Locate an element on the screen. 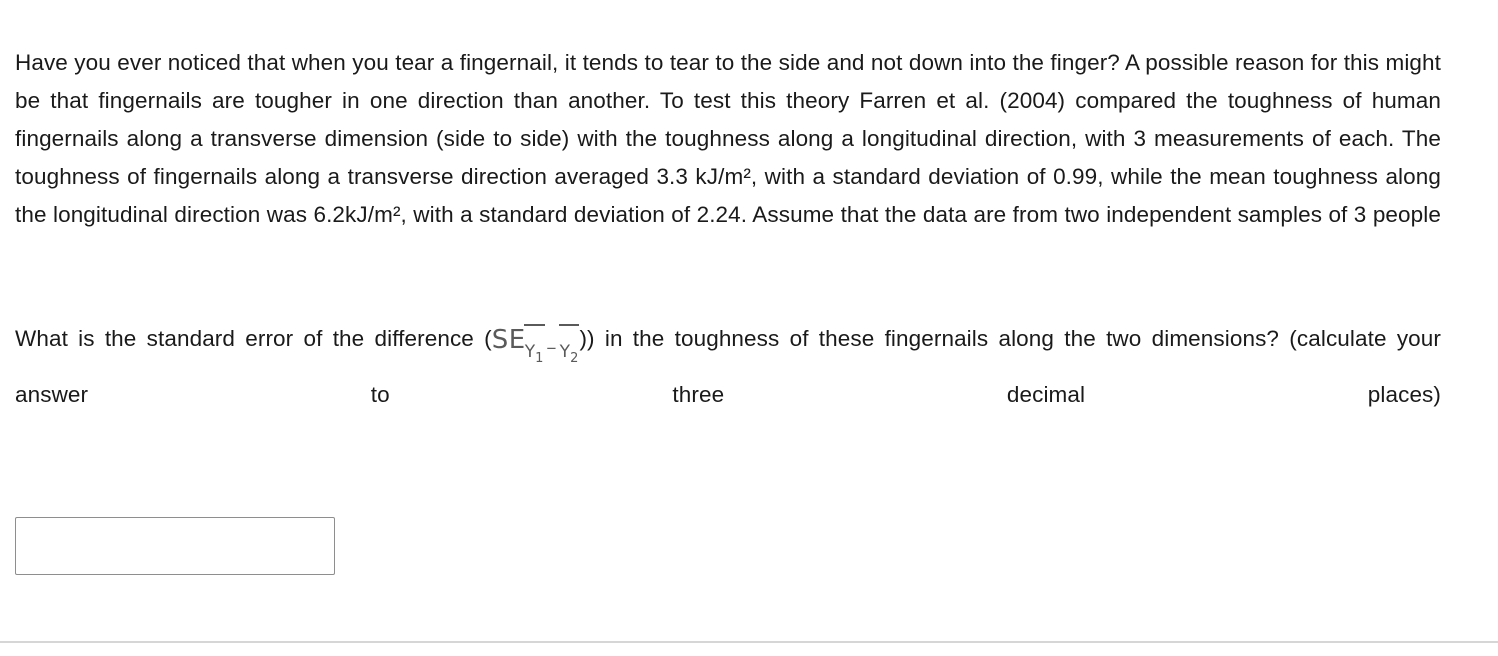 The image size is (1498, 656). y-bar-2-index: 2 is located at coordinates (574, 358).